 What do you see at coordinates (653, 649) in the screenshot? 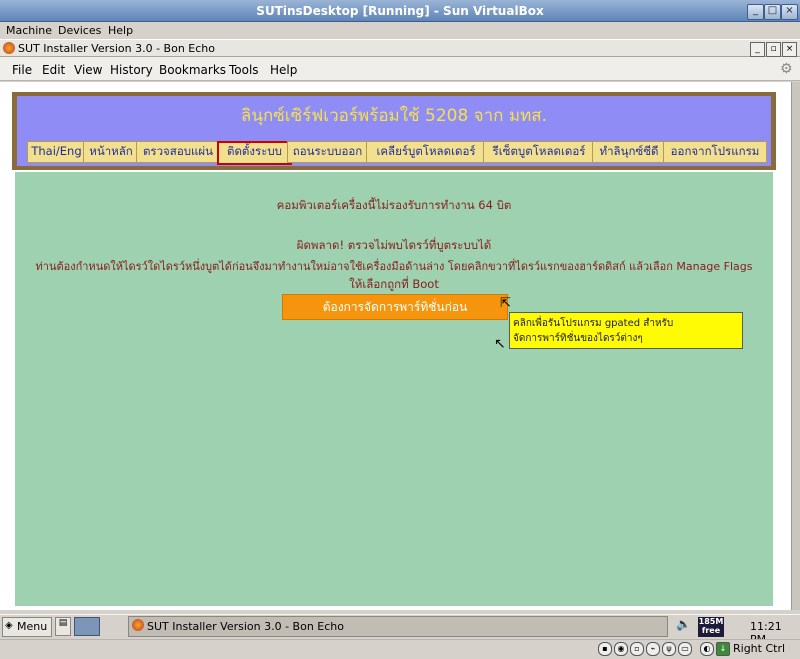
I see `network-icon: ⌁` at bounding box center [653, 649].